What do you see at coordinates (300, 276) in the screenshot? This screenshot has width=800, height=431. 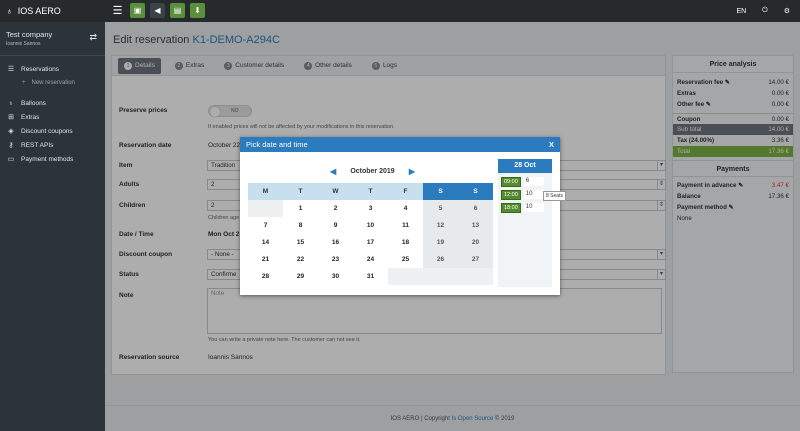 I see `calendar-day: 29` at bounding box center [300, 276].